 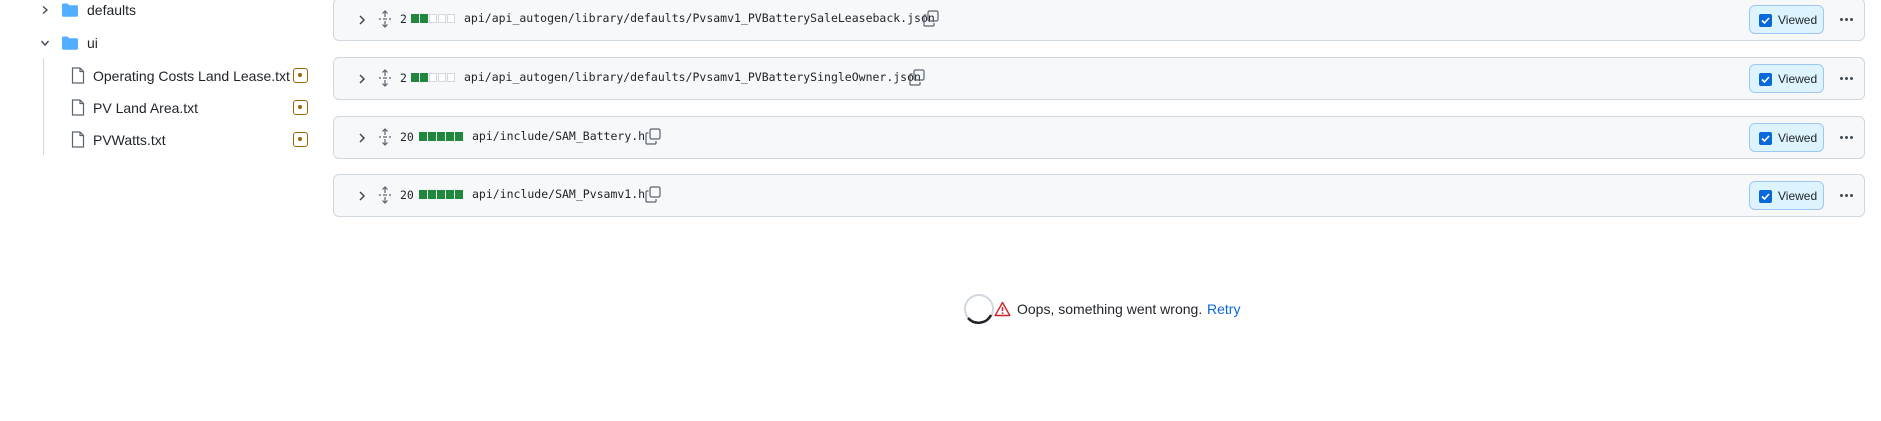 I want to click on tree-item-file: PVWatts.txt, so click(x=160, y=140).